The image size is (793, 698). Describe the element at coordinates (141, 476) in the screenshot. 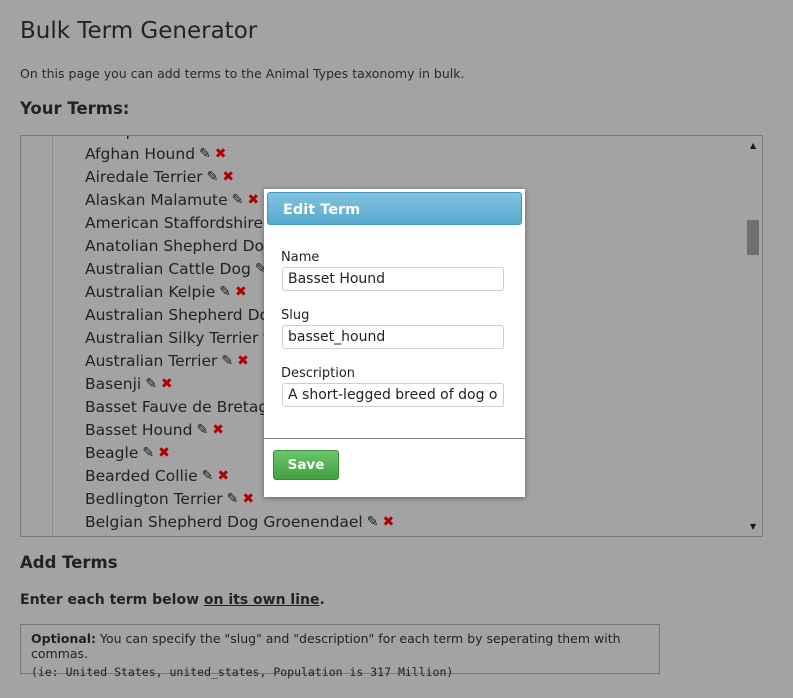

I see `term-label: Bearded Collie` at that location.